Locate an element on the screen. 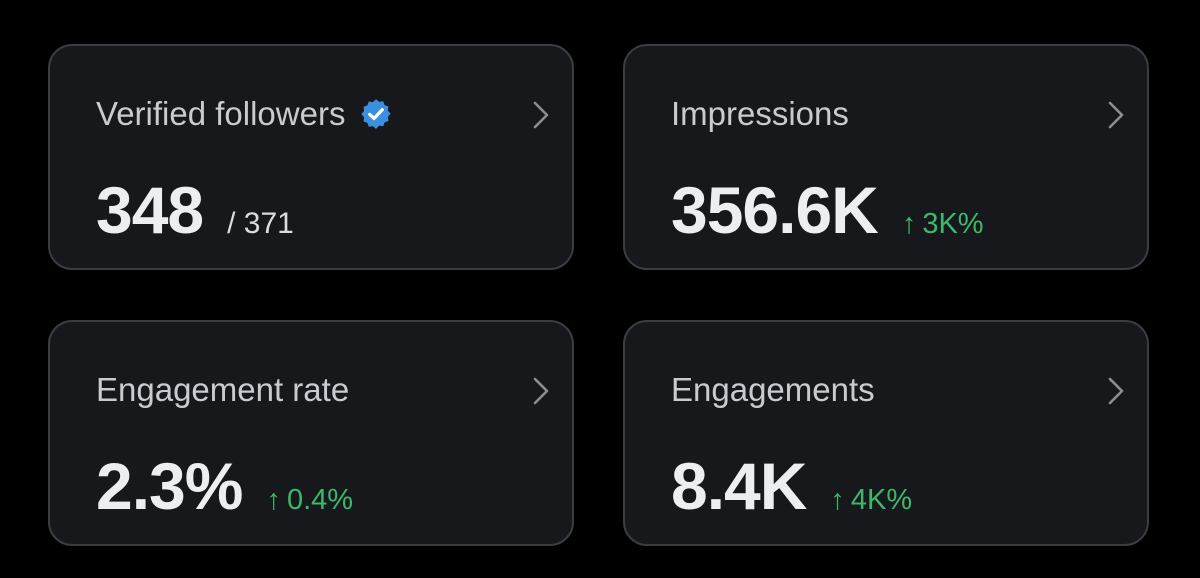 This screenshot has width=1200, height=578. metric-change: ↑ 0.4% is located at coordinates (309, 500).